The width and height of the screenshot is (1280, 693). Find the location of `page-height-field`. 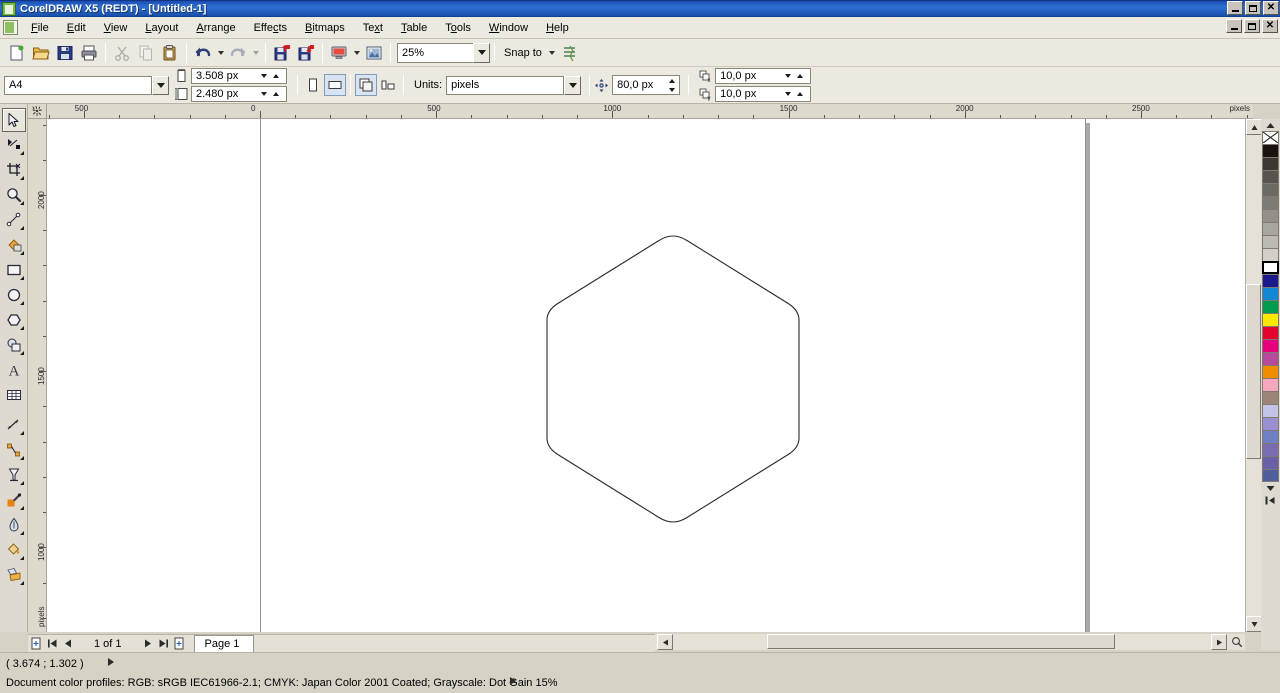

page-height-field is located at coordinates (239, 94).